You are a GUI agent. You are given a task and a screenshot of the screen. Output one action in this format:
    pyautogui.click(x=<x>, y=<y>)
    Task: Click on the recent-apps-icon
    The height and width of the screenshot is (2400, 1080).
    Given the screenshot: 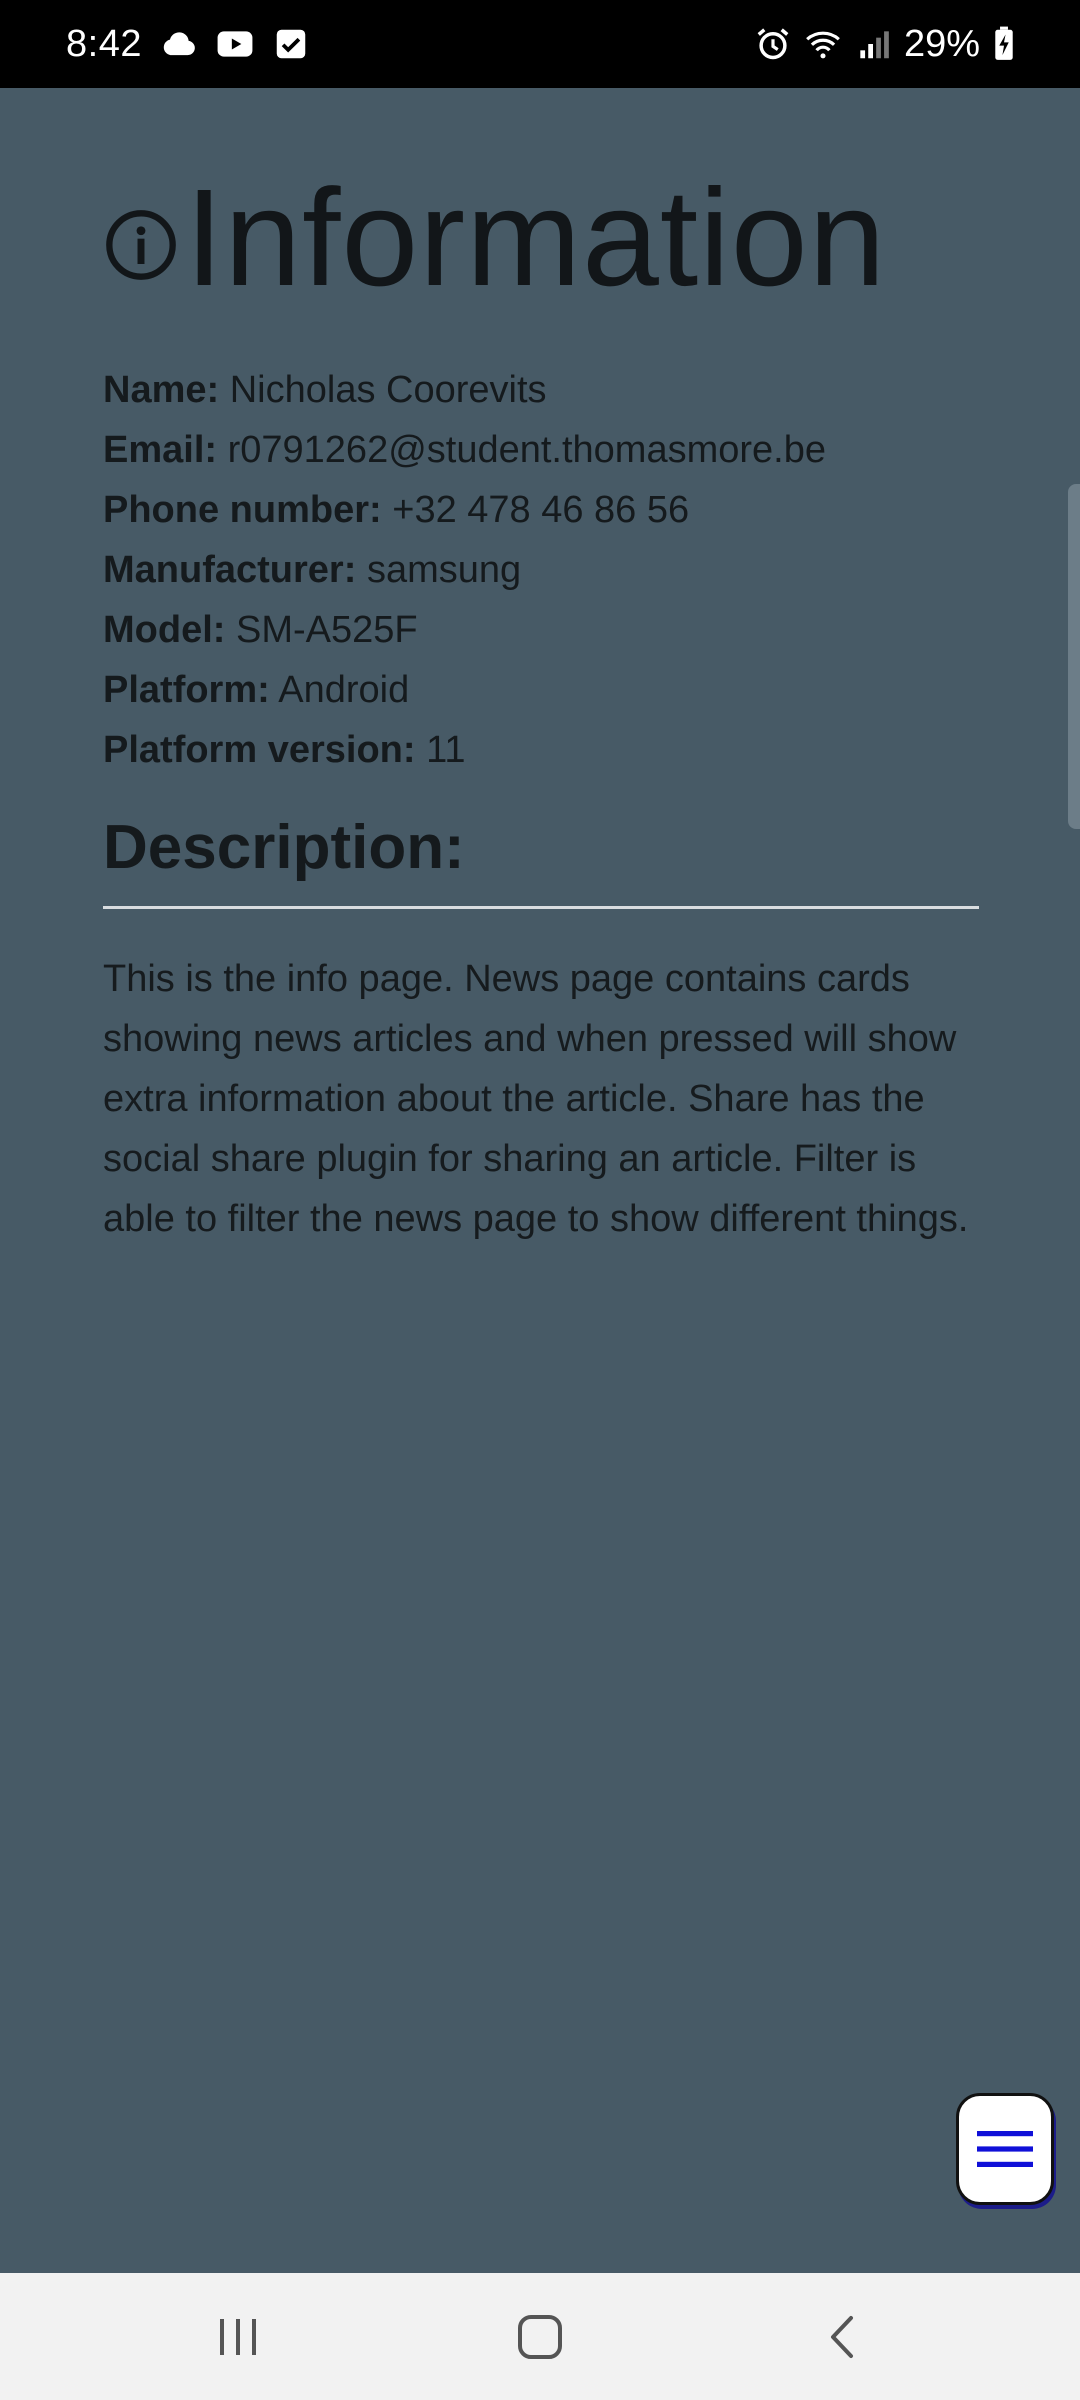 What is the action you would take?
    pyautogui.click(x=238, y=2336)
    